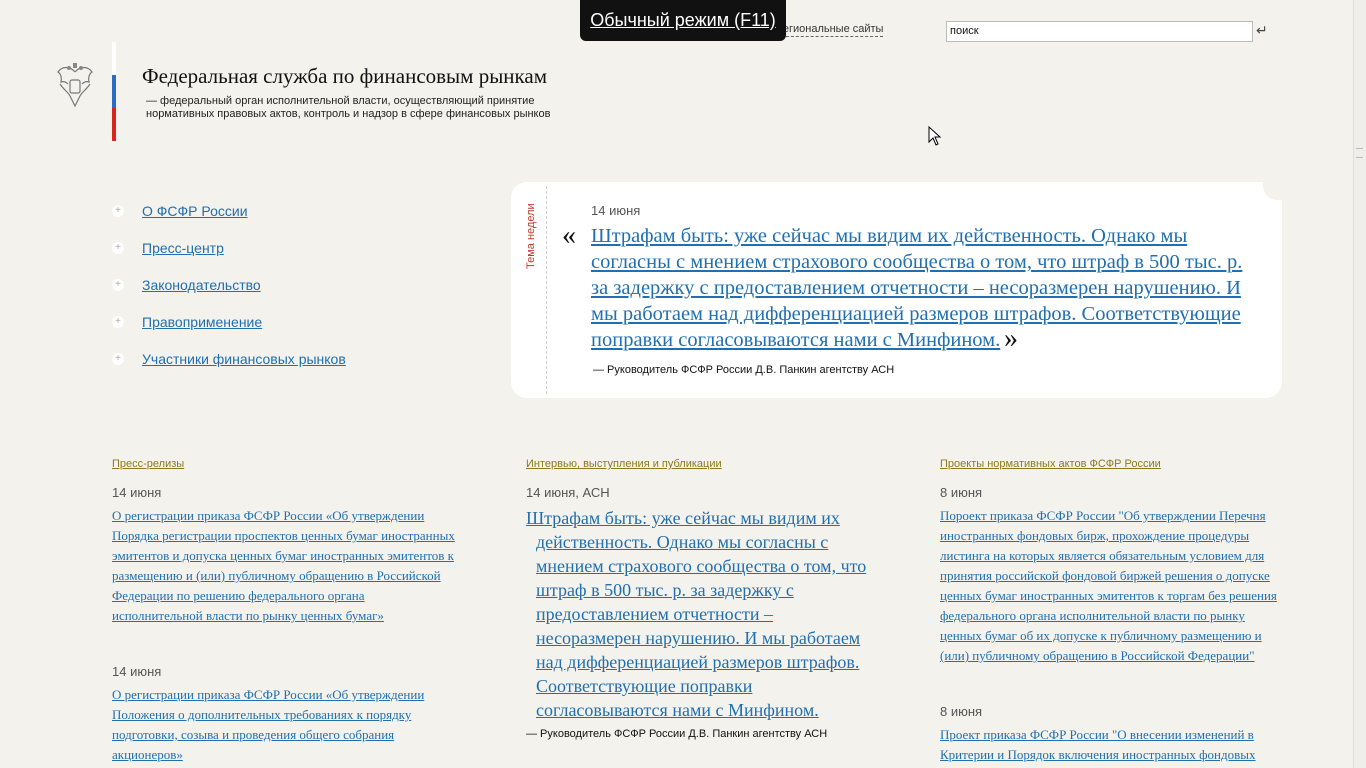 The width and height of the screenshot is (1366, 768). Describe the element at coordinates (1099, 31) in the screenshot. I see `search-input` at that location.